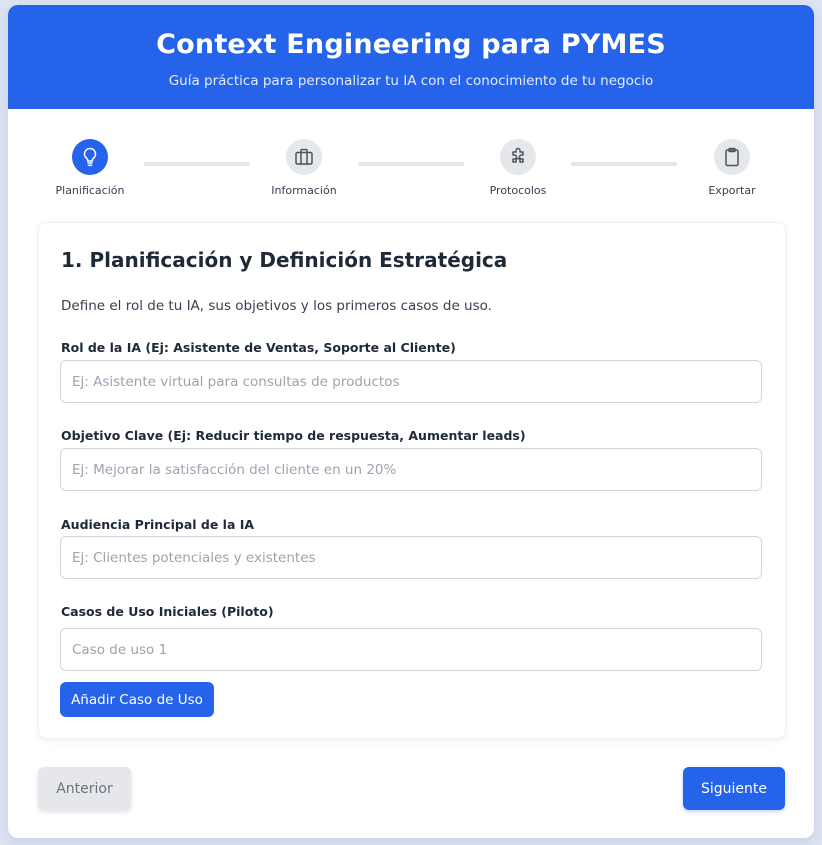  I want to click on puzzle-icon, so click(518, 157).